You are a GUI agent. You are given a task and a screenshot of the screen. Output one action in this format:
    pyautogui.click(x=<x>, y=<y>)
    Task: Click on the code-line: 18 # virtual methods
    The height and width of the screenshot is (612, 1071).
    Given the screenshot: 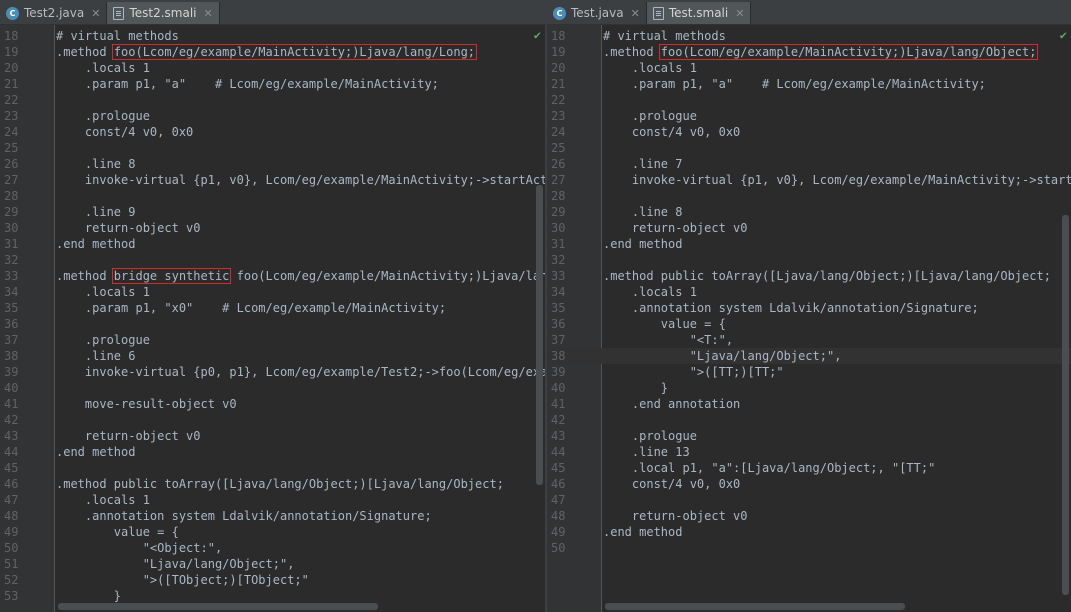 What is the action you would take?
    pyautogui.click(x=809, y=36)
    